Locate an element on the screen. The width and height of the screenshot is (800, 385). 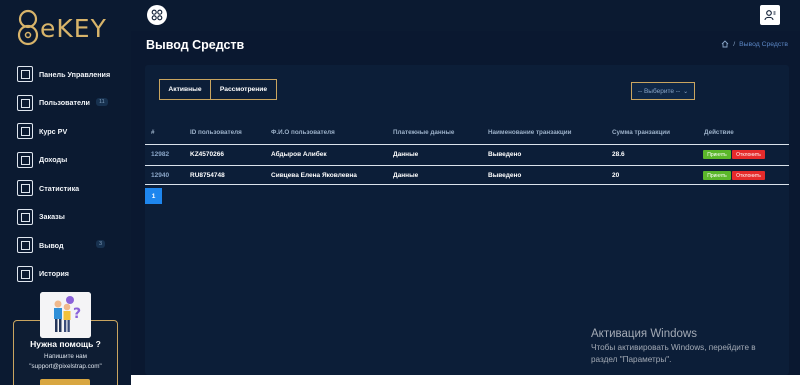
sidebar-item-label: Вывод is located at coordinates (51, 245).